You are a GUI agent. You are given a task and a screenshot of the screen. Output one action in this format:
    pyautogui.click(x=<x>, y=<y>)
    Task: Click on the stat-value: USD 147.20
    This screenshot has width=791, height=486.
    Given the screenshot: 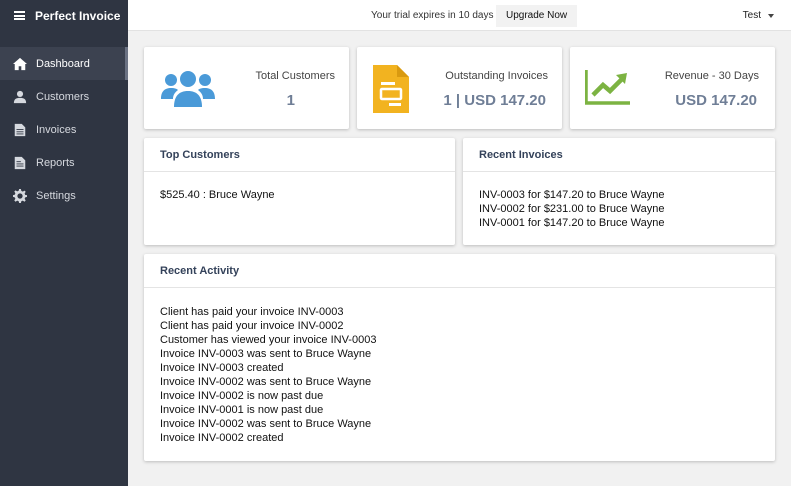 What is the action you would take?
    pyautogui.click(x=716, y=100)
    